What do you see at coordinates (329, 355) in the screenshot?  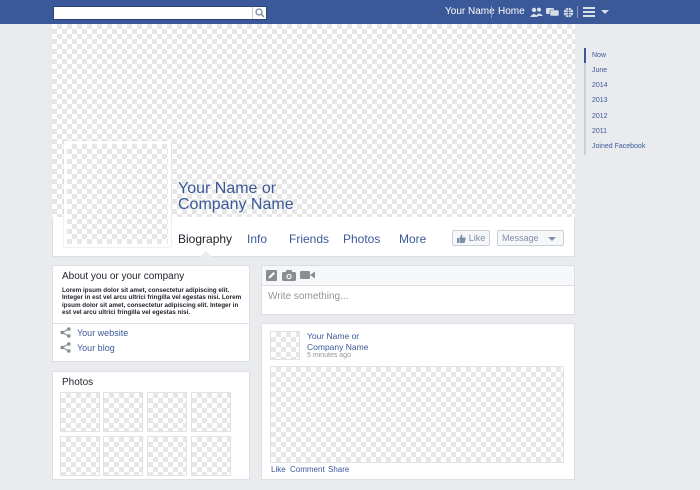 I see `post-timestamp: 5 minutes ago` at bounding box center [329, 355].